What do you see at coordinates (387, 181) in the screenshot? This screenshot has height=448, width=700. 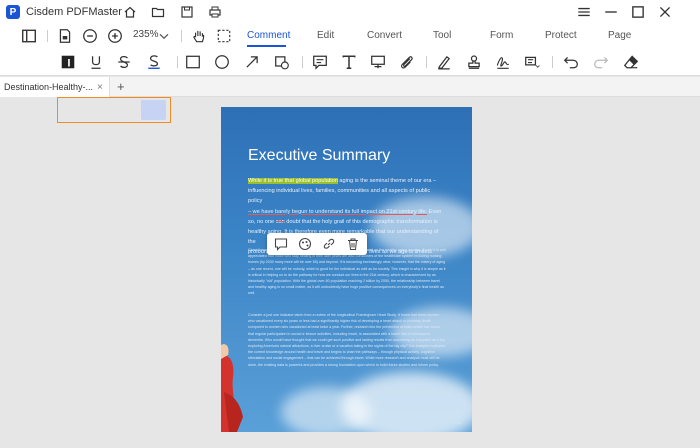 I see `para-text: aging is the seminal theme of our era –` at bounding box center [387, 181].